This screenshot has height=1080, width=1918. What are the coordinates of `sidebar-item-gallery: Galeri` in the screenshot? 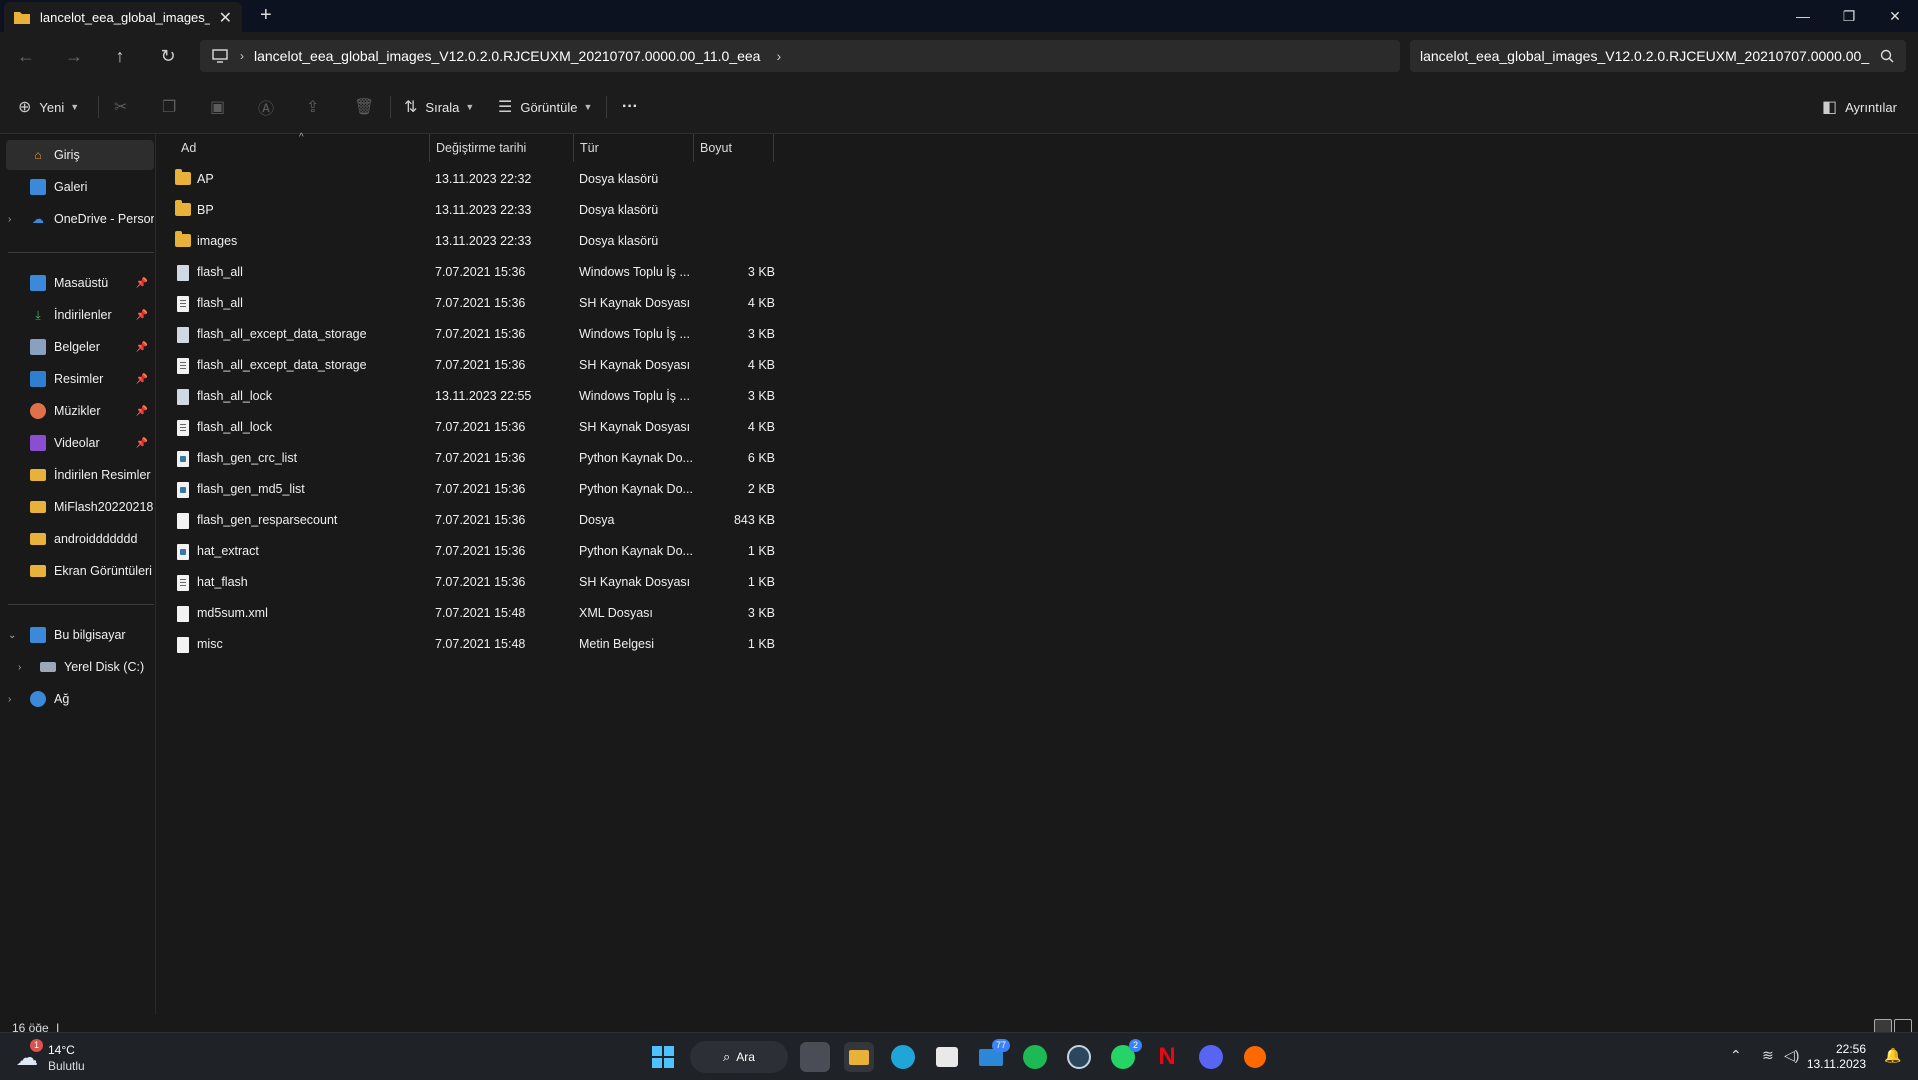 It's located at (80, 187).